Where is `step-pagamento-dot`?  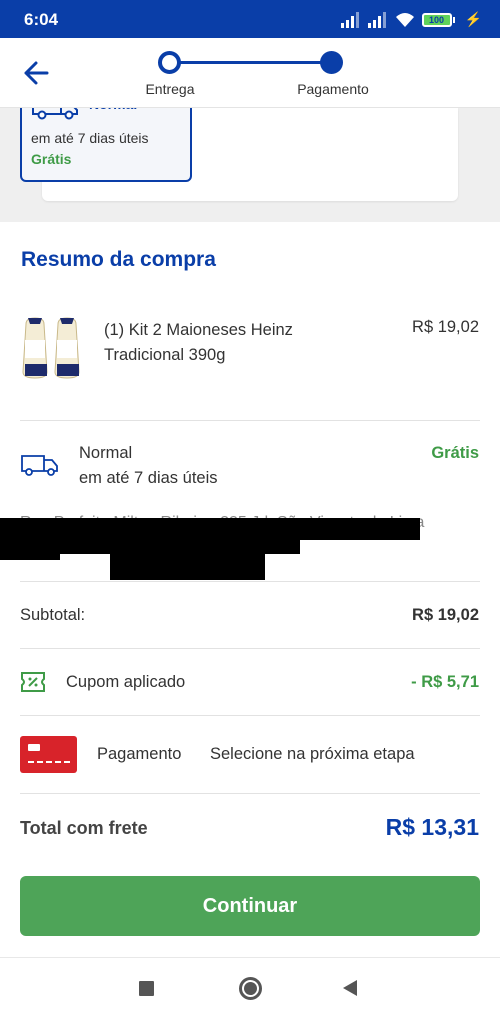 step-pagamento-dot is located at coordinates (331, 62).